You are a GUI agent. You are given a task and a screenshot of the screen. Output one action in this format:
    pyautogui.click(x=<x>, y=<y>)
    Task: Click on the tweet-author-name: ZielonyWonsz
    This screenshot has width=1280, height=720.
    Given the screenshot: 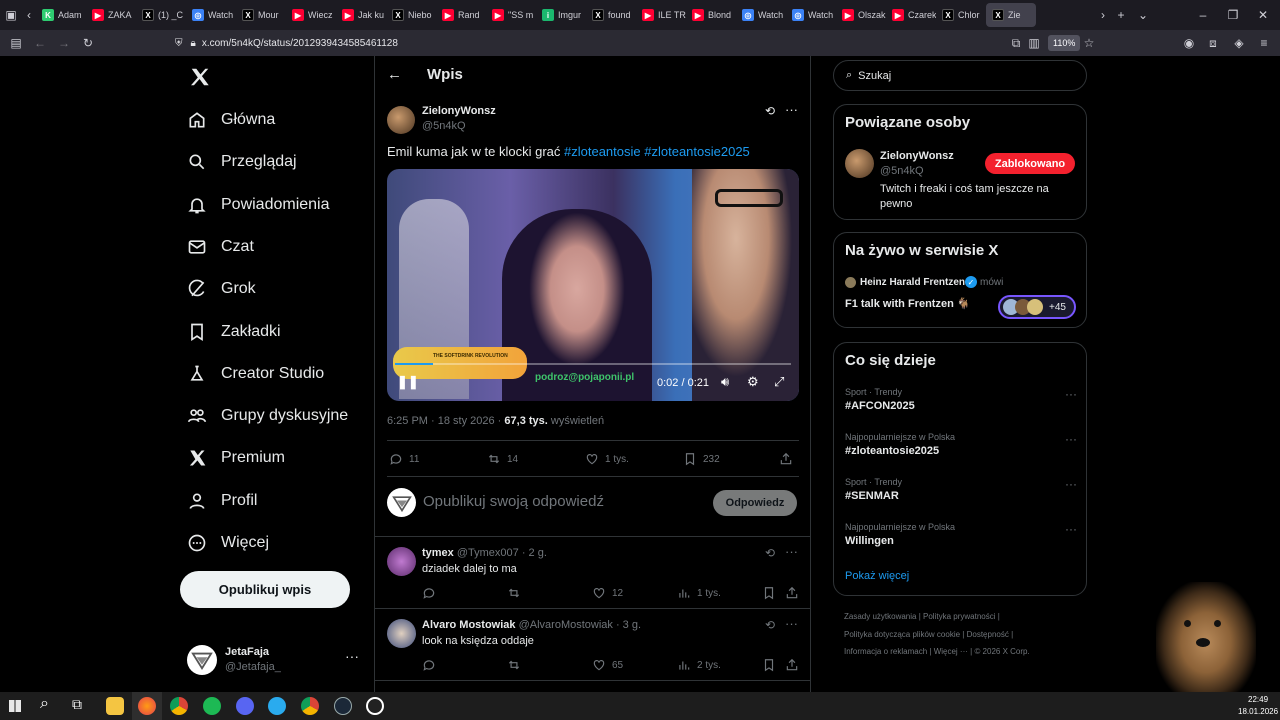 What is the action you would take?
    pyautogui.click(x=459, y=111)
    